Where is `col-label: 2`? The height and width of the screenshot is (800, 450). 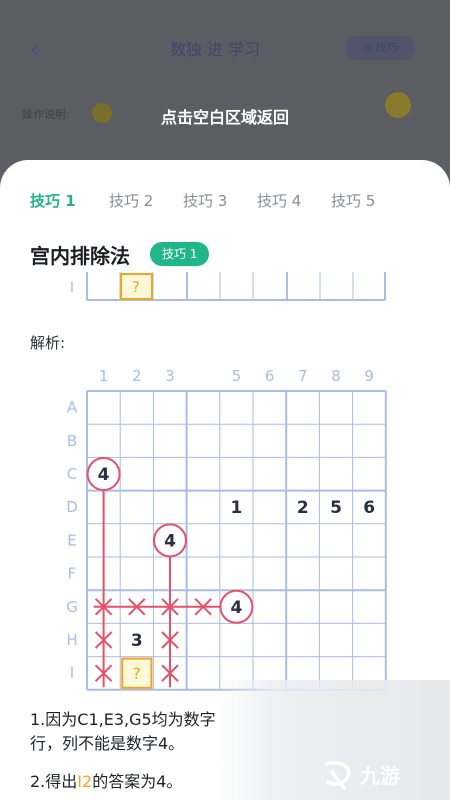 col-label: 2 is located at coordinates (137, 376).